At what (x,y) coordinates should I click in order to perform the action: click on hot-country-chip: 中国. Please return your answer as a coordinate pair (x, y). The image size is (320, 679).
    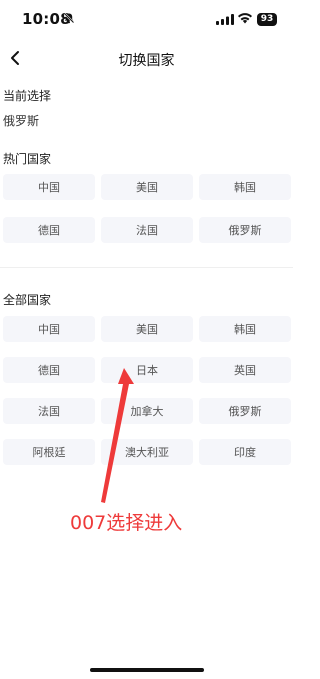
    Looking at the image, I should click on (49, 187).